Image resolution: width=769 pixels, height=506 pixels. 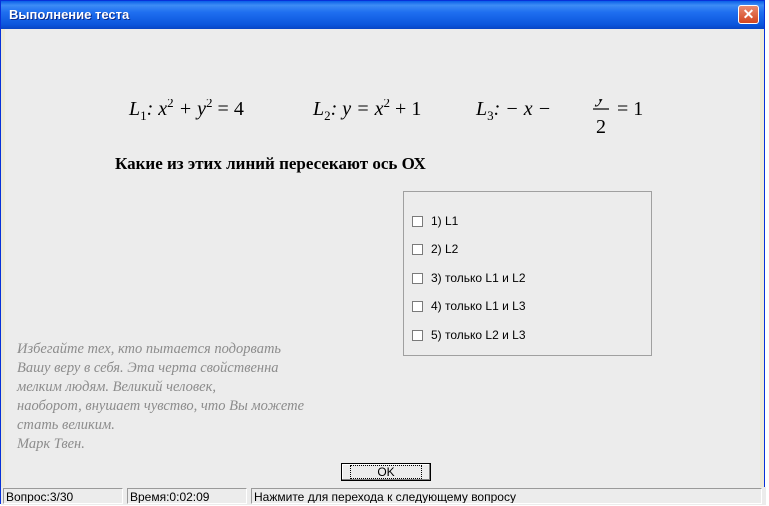 I want to click on question-text: Какие из этих линий пересекают ось ОХ, so click(x=270, y=163).